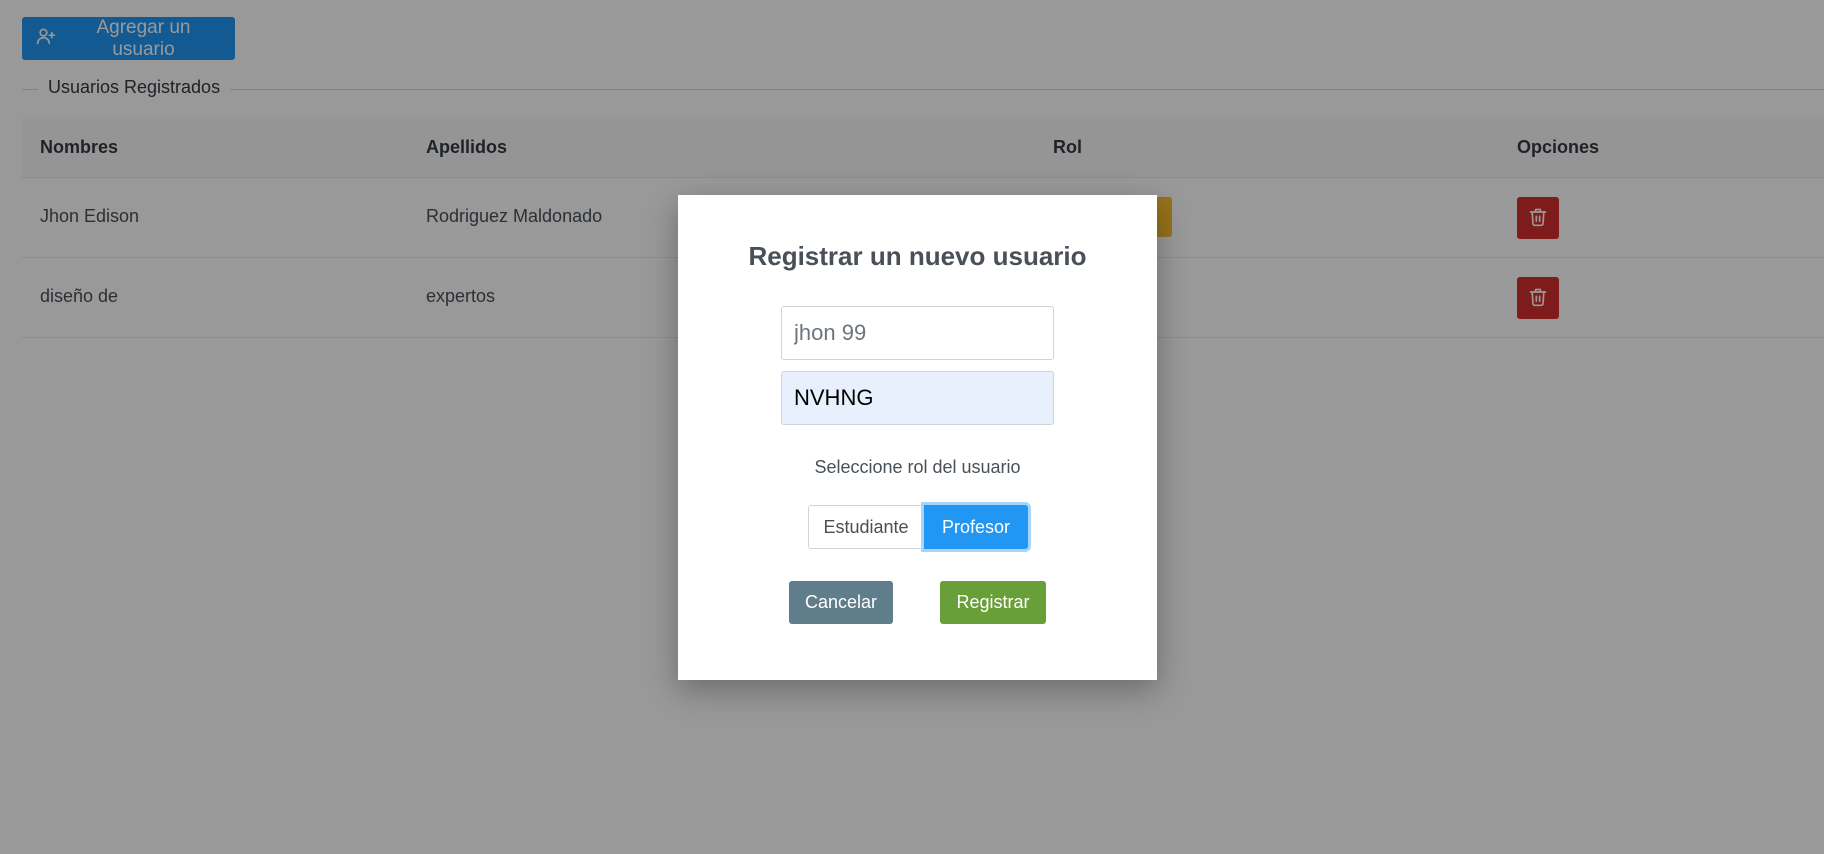  Describe the element at coordinates (917, 467) in the screenshot. I see `role-prompt: Seleccione rol del usuario` at that location.